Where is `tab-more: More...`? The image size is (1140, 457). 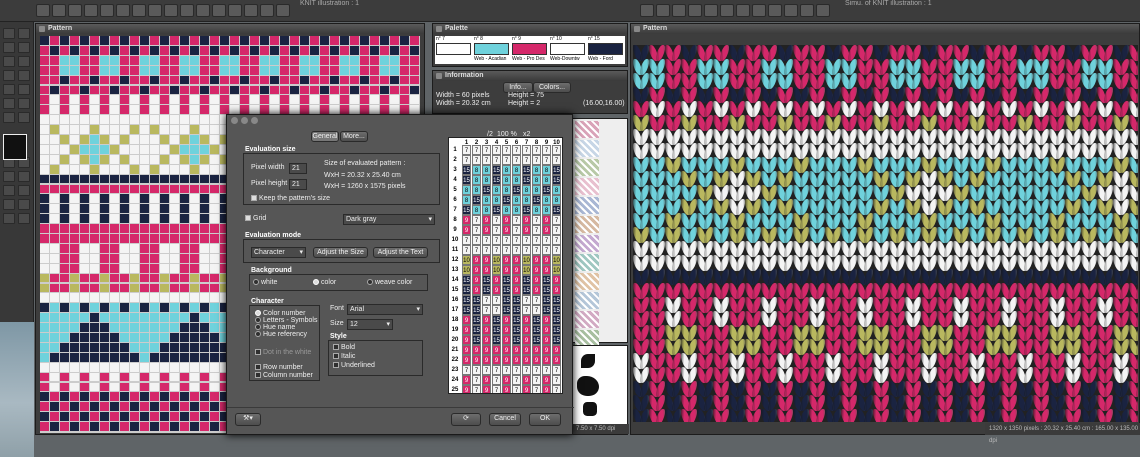 tab-more: More... is located at coordinates (354, 136).